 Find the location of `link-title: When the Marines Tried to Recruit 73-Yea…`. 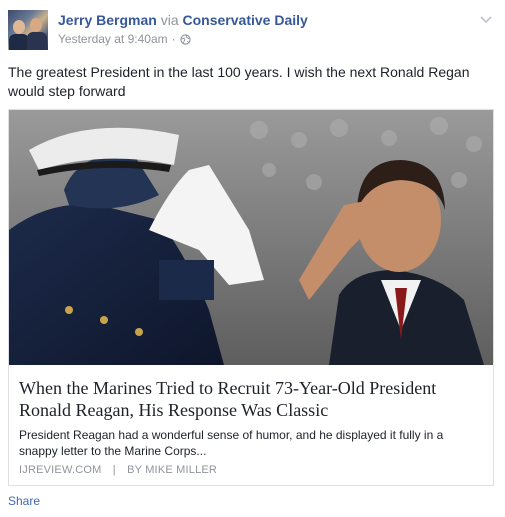

link-title: When the Marines Tried to Recruit 73-Yea… is located at coordinates (252, 399).